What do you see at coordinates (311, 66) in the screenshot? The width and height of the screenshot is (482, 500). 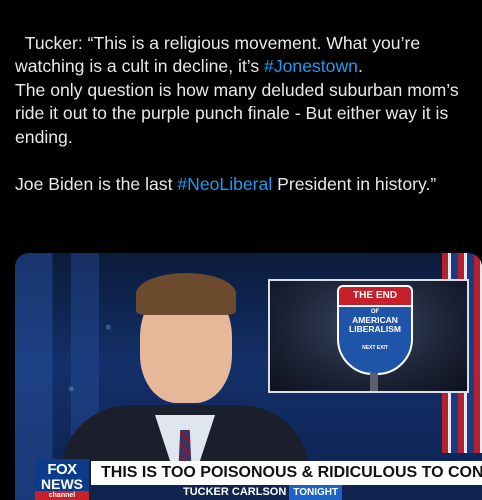 I see `hashtag-link-jonestown: #Jonestown` at bounding box center [311, 66].